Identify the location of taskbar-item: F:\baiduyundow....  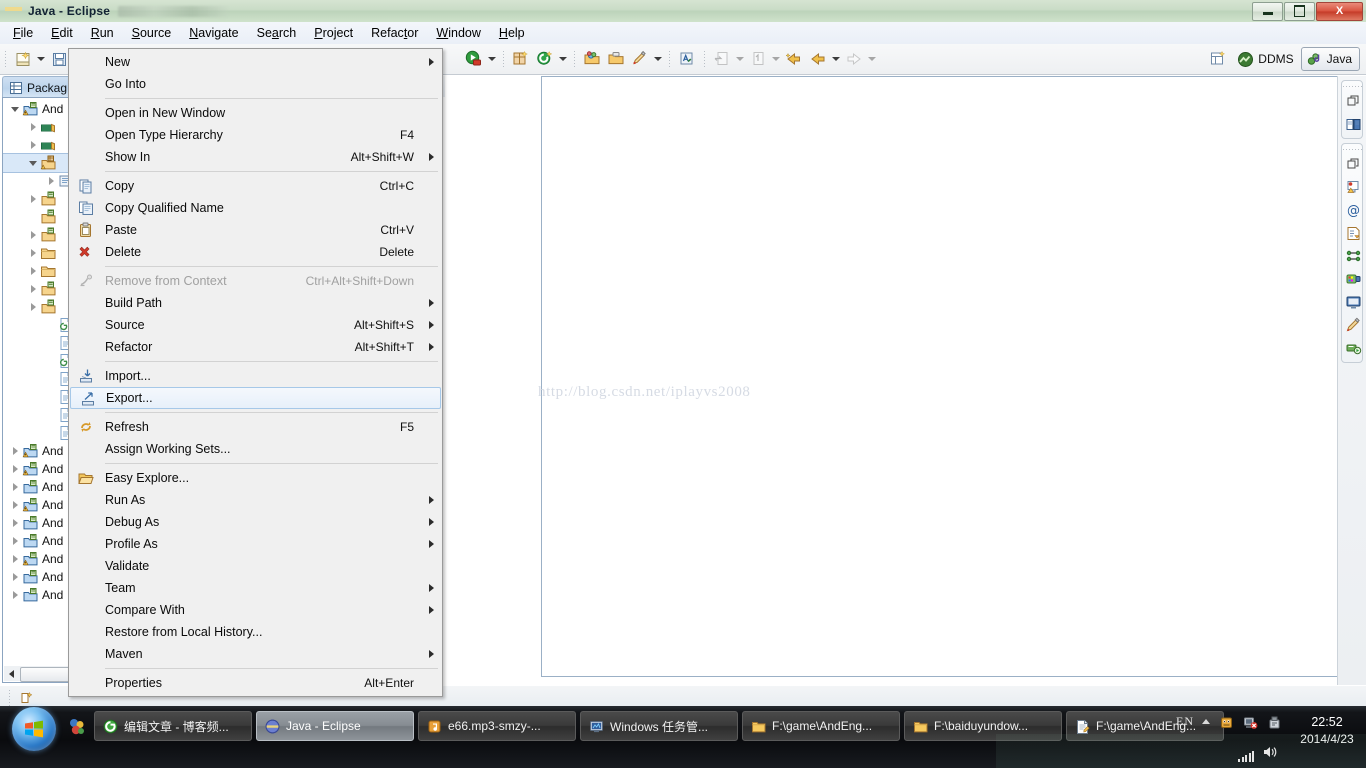
(983, 726).